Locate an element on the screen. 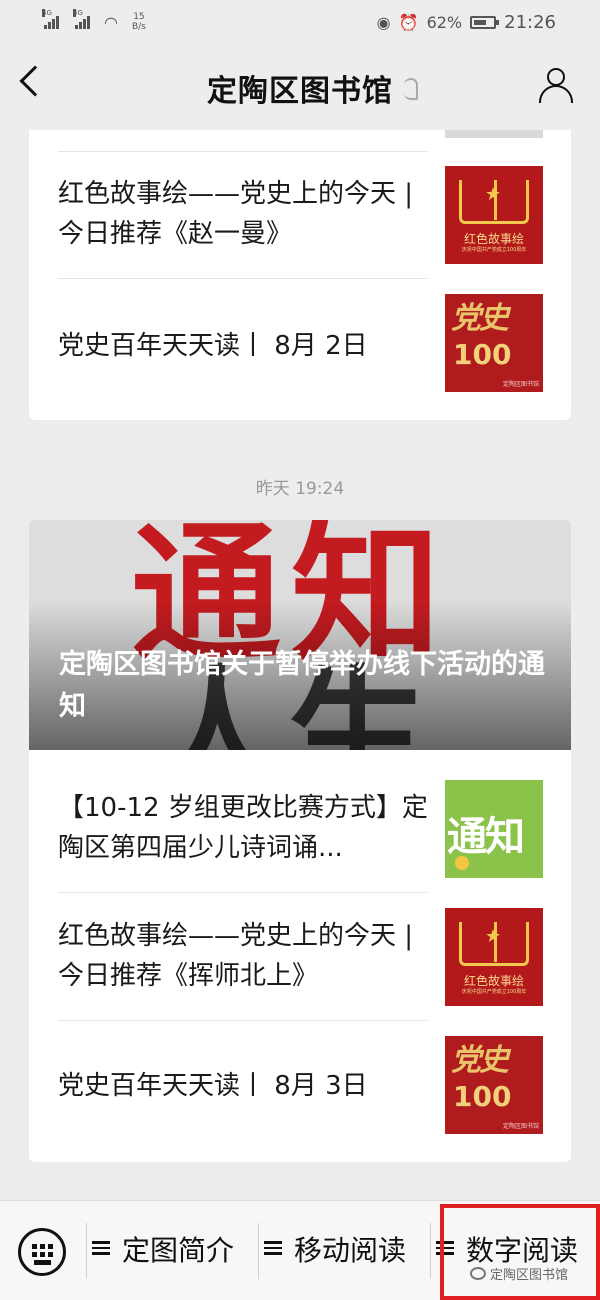 This screenshot has height=1300, width=600. net-speed: 15 B/s is located at coordinates (138, 22).